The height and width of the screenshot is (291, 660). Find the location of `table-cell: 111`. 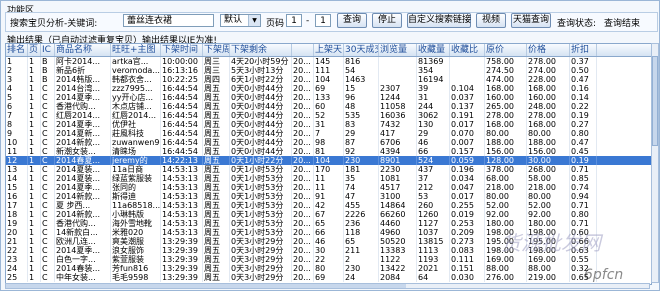

table-cell: 111 is located at coordinates (329, 70).